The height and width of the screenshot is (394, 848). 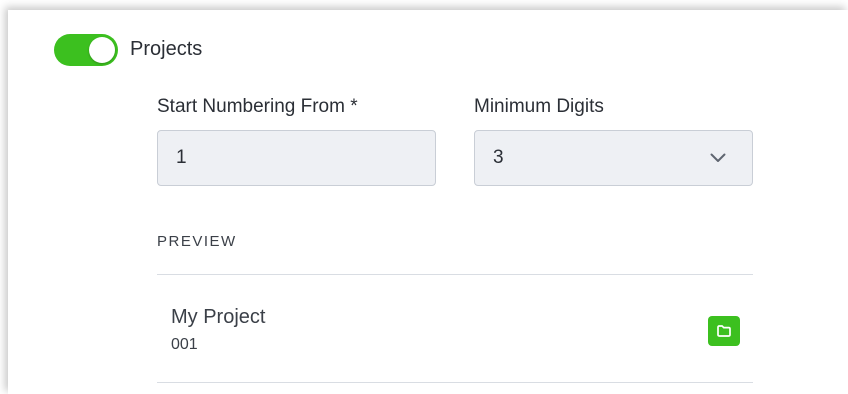 What do you see at coordinates (181, 157) in the screenshot?
I see `start-numbering-value: 1` at bounding box center [181, 157].